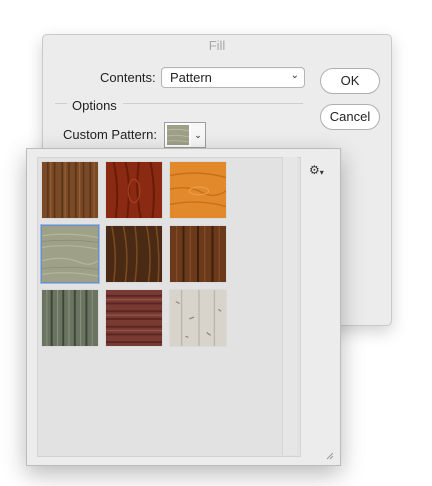 The image size is (432, 486). Describe the element at coordinates (191, 77) in the screenshot. I see `contents-value: Pattern` at that location.